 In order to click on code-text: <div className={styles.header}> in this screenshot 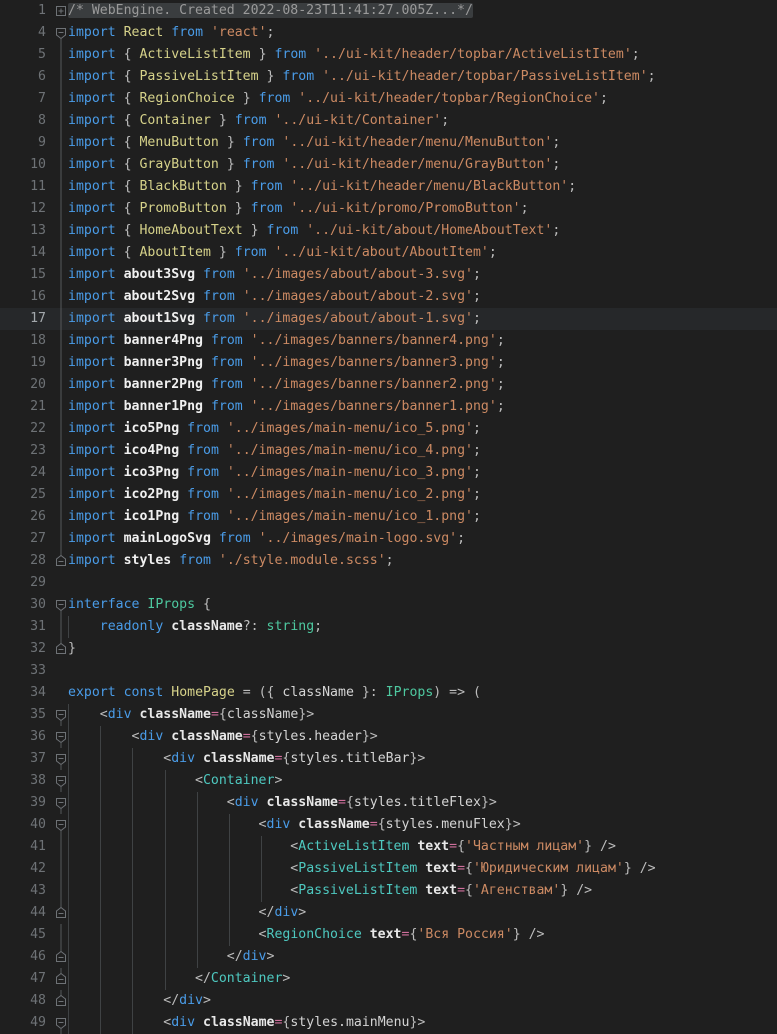, I will do `click(223, 737)`.